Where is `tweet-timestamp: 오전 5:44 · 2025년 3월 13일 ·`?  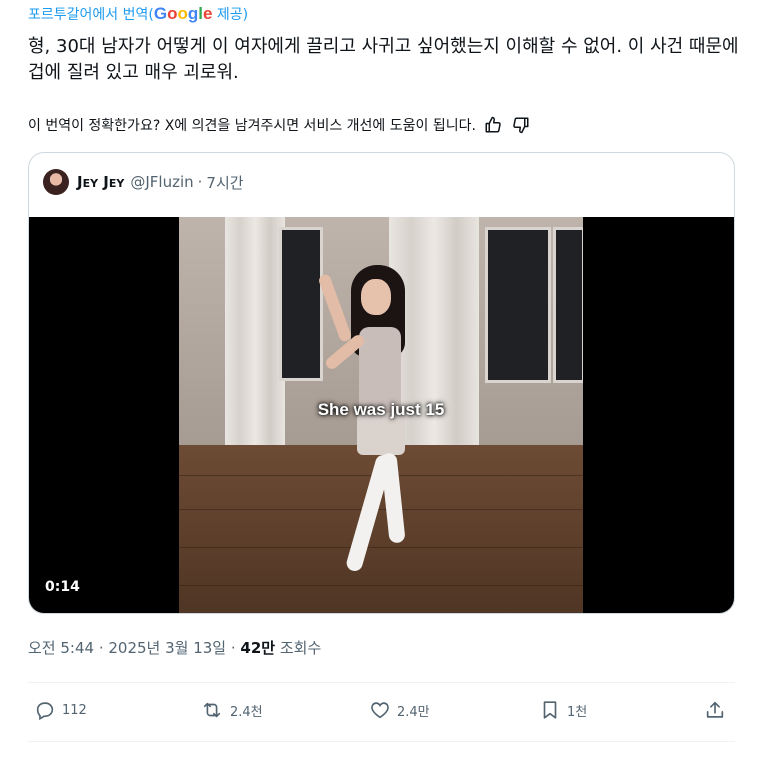 tweet-timestamp: 오전 5:44 · 2025년 3월 13일 · is located at coordinates (134, 648).